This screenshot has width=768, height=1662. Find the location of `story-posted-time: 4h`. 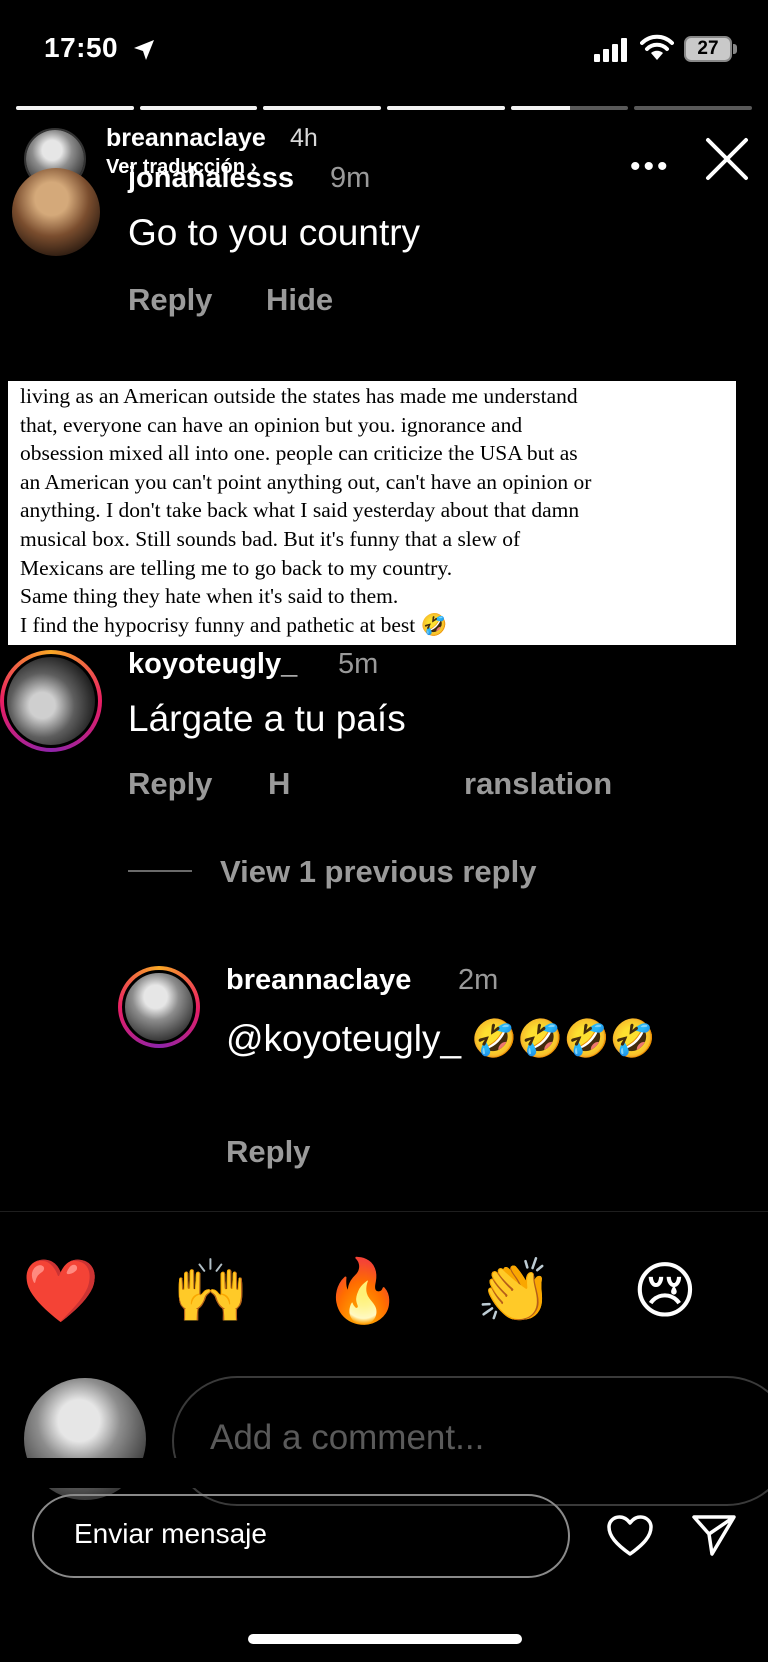

story-posted-time: 4h is located at coordinates (304, 138).